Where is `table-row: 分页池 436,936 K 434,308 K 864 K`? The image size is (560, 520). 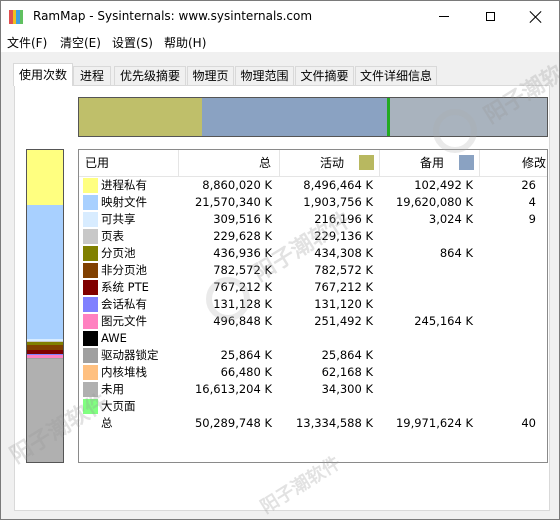
table-row: 分页池 436,936 K 434,308 K 864 K is located at coordinates (313, 253).